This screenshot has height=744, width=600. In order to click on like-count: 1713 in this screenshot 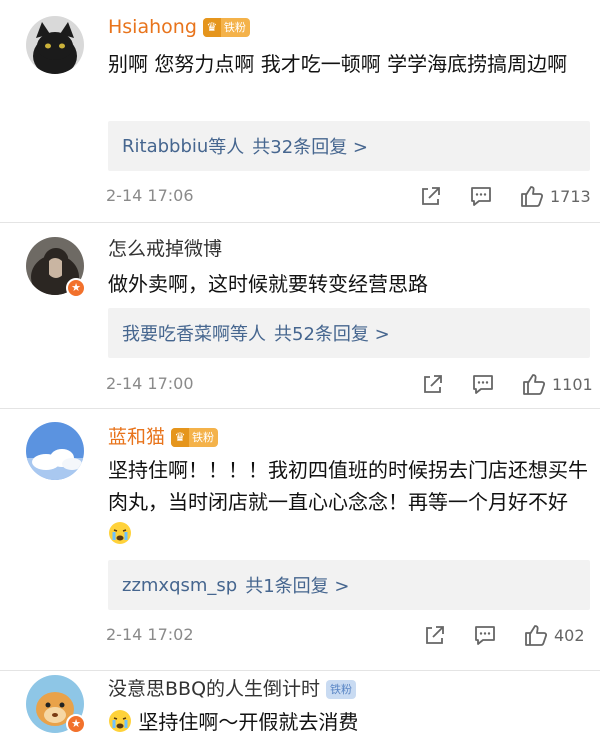, I will do `click(570, 196)`.